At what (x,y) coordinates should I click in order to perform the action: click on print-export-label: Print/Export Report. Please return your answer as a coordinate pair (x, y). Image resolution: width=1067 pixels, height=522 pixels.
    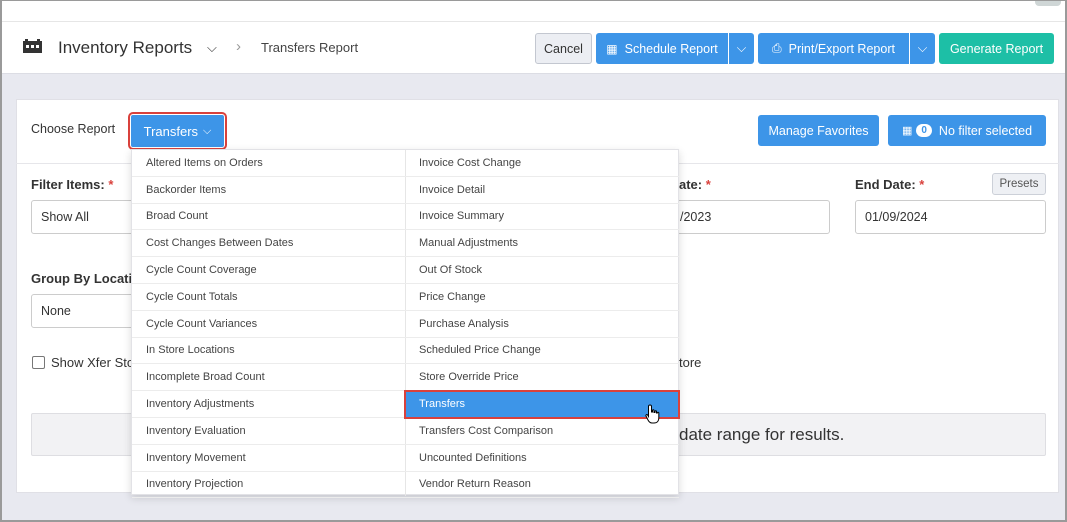
    Looking at the image, I should click on (841, 48).